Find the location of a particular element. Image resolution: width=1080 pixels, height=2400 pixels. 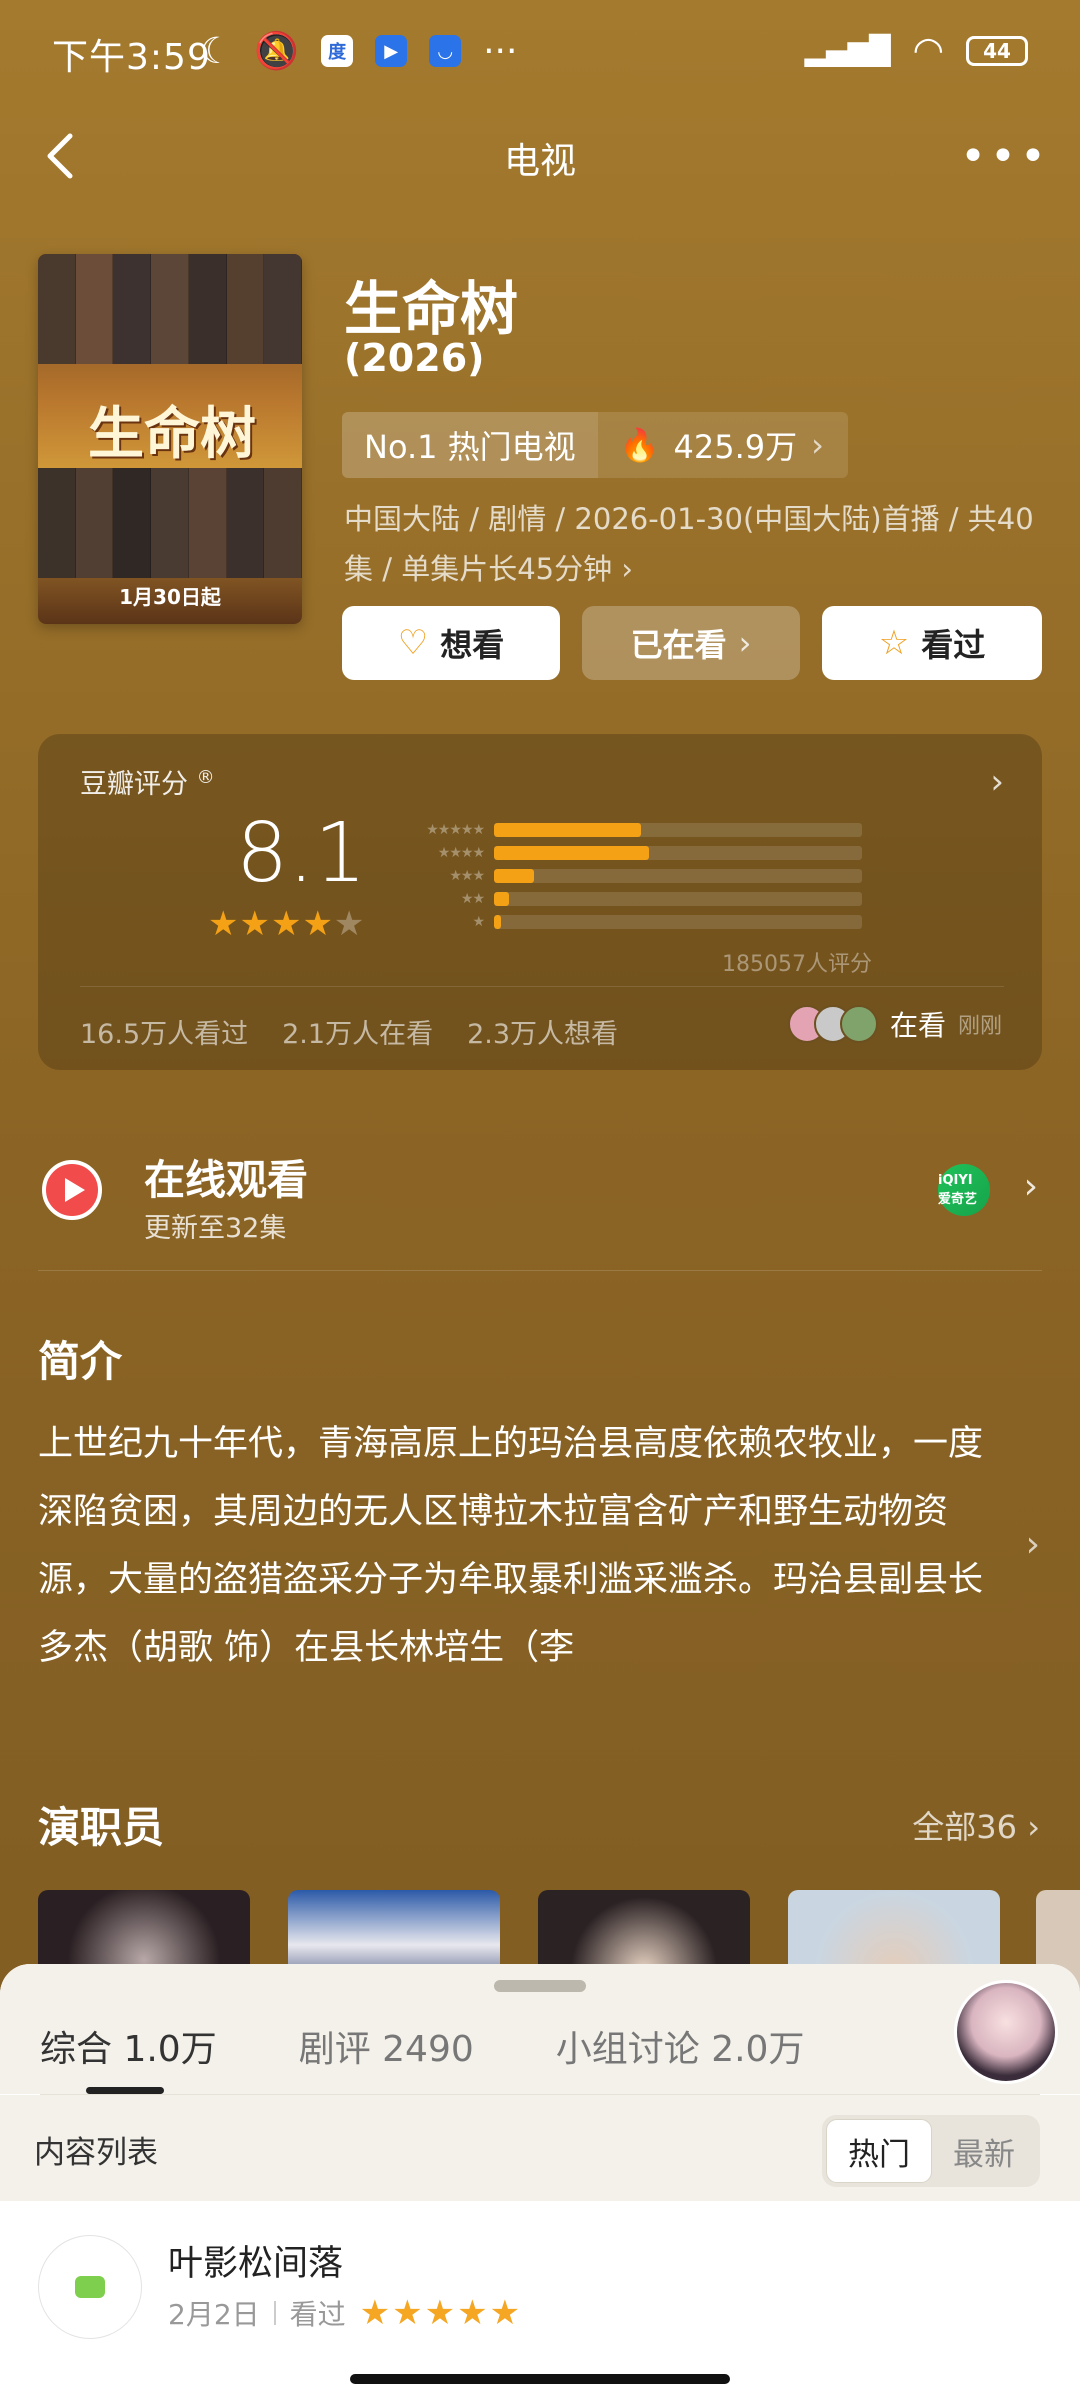

wifi-icon: ◠ is located at coordinates (928, 50).